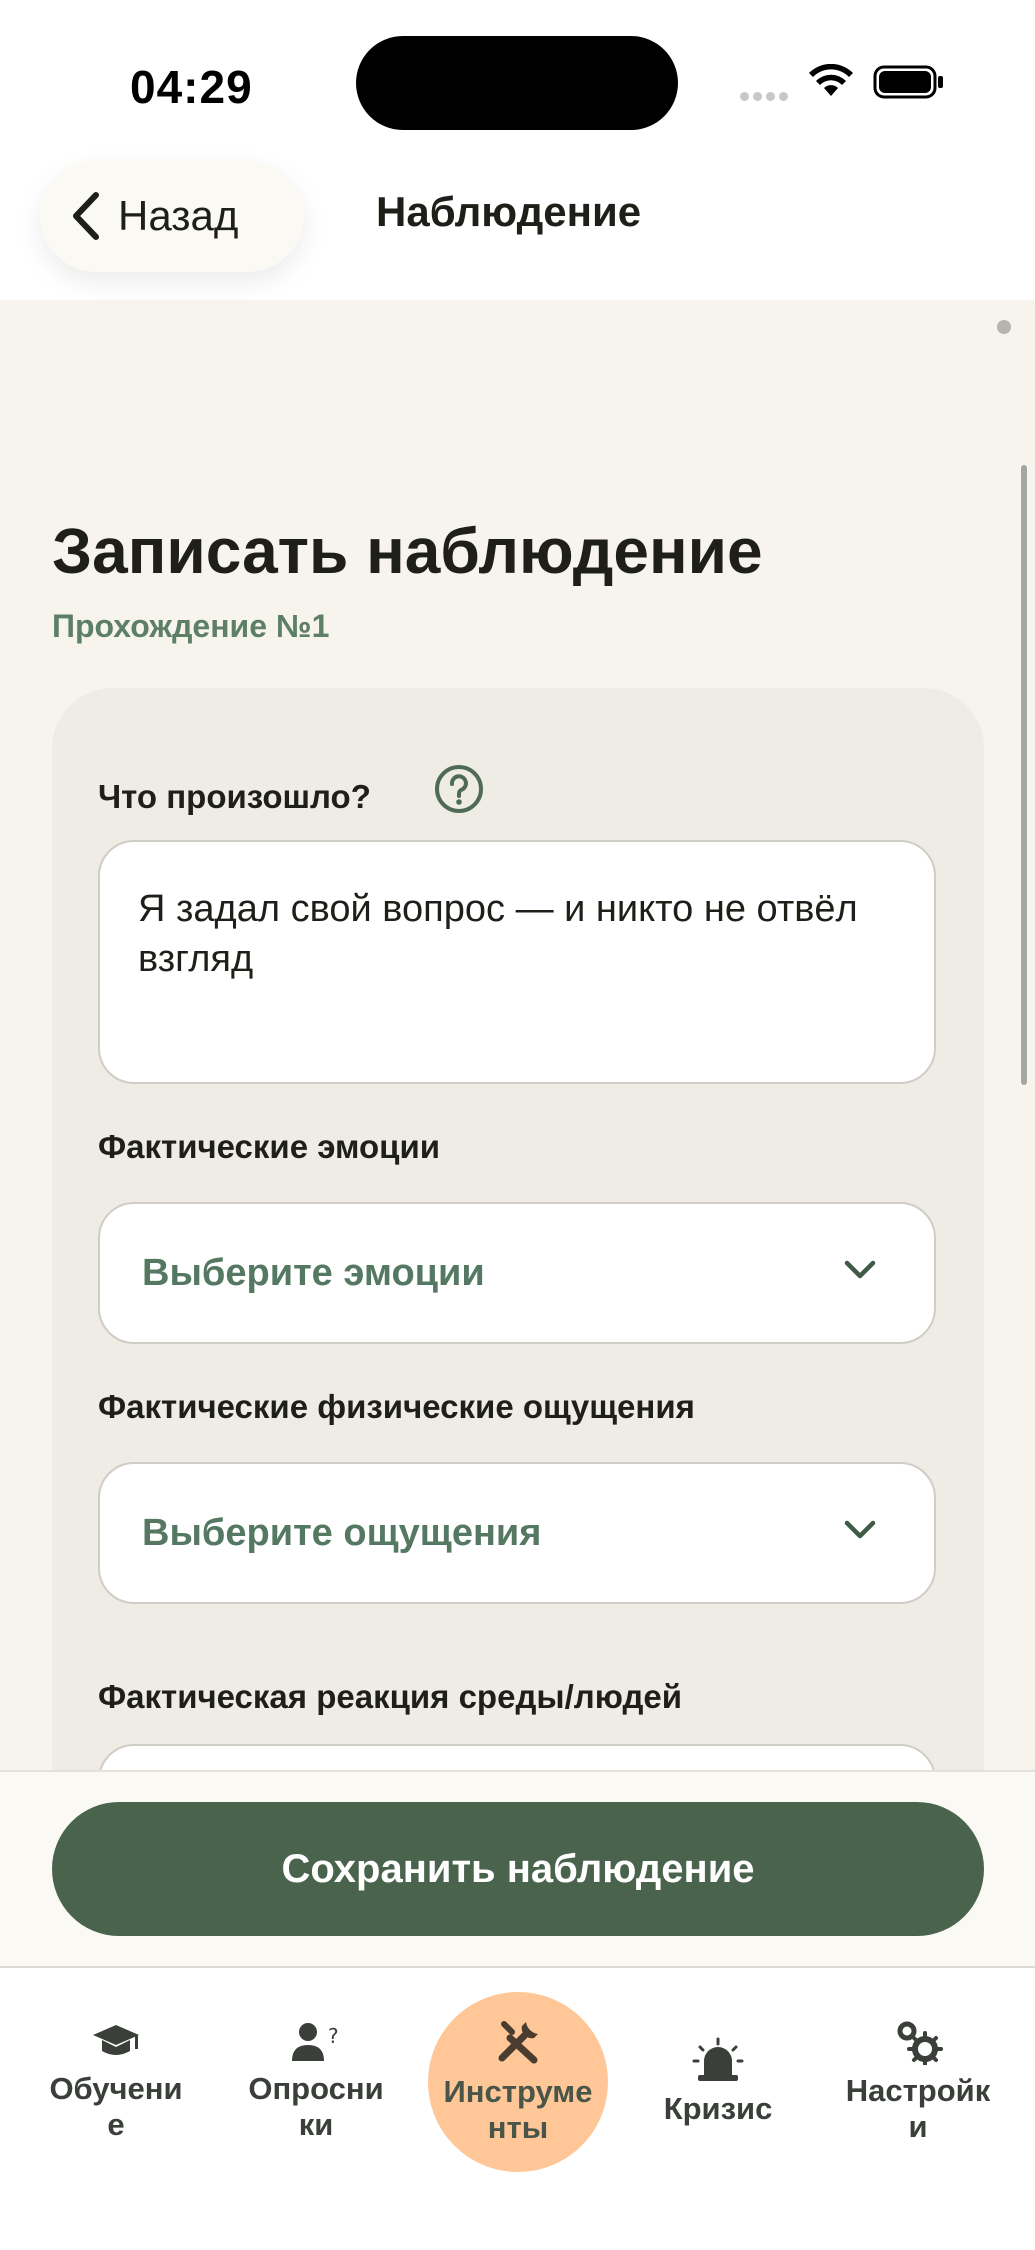 This screenshot has height=2250, width=1035. Describe the element at coordinates (313, 1272) in the screenshot. I see `emotions-select-placeholder: Выберите эмоции` at that location.